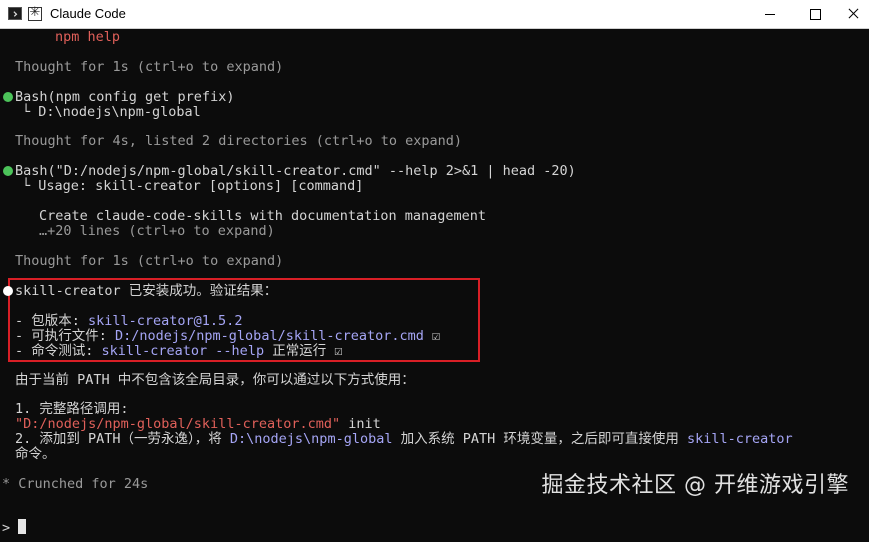  I want to click on minimize-button, so click(769, 14).